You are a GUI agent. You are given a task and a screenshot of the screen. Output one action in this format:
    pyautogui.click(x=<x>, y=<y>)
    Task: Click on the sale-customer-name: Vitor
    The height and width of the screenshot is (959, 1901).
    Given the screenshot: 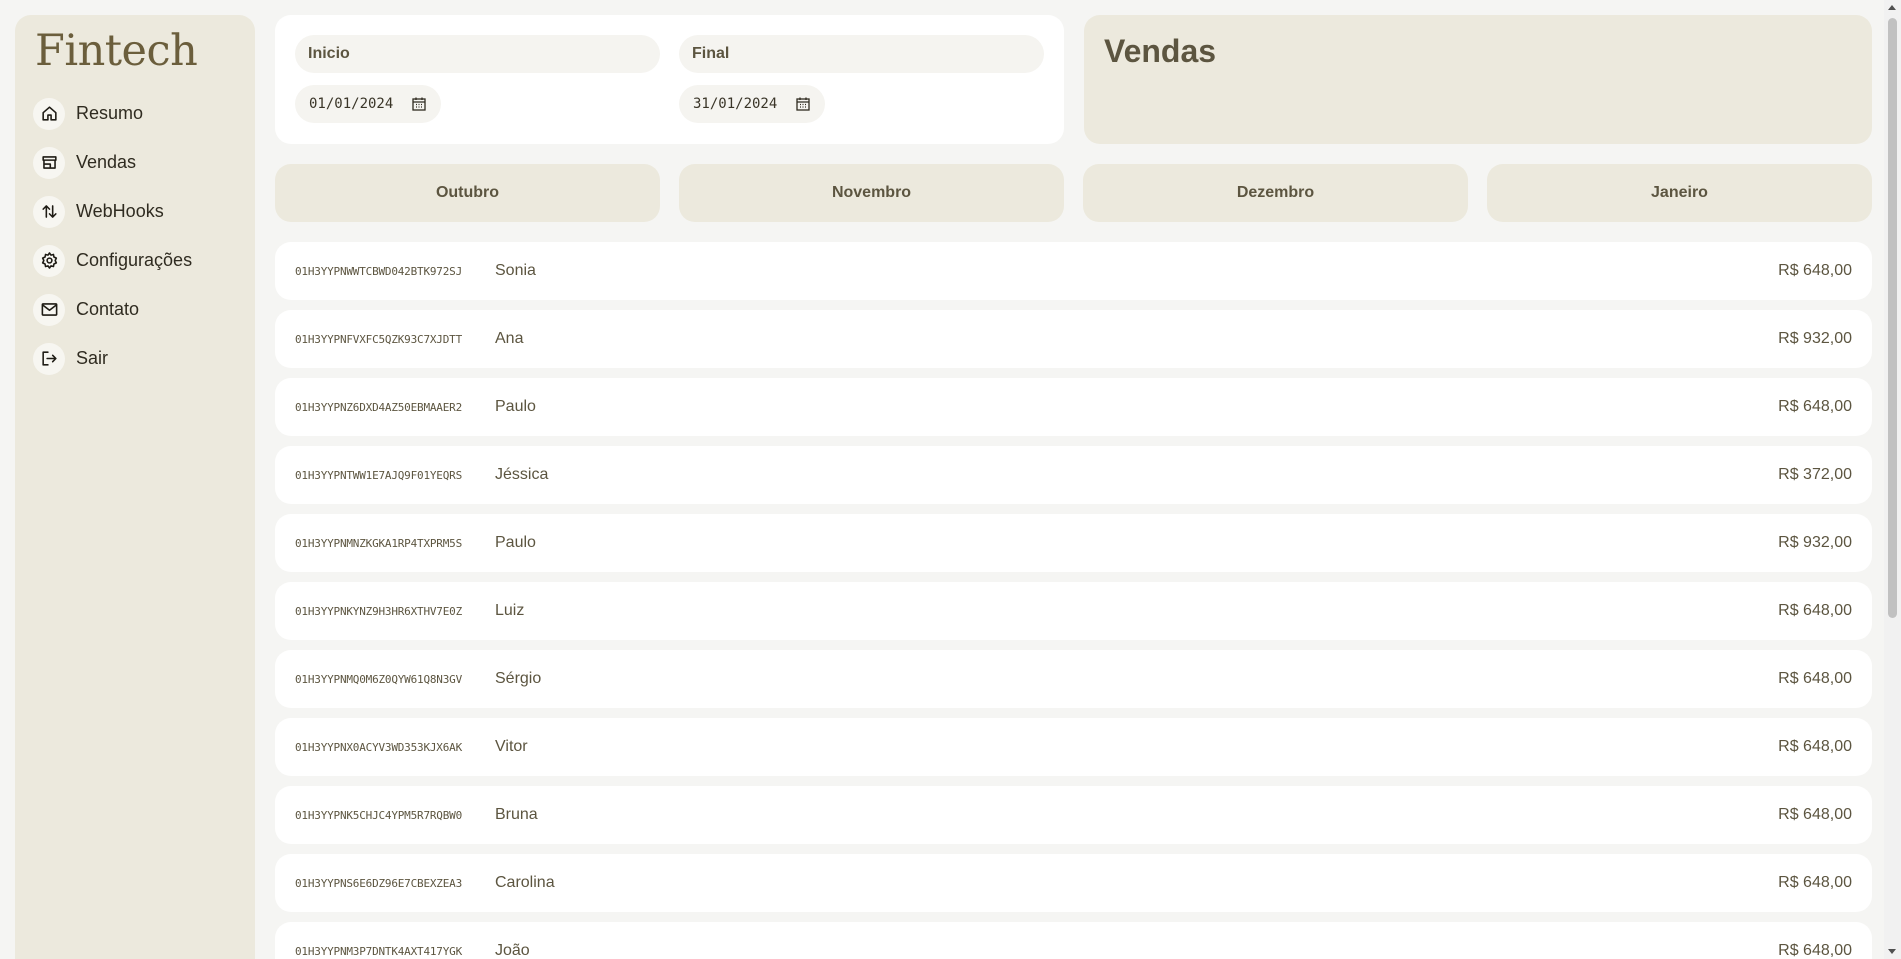 What is the action you would take?
    pyautogui.click(x=511, y=746)
    